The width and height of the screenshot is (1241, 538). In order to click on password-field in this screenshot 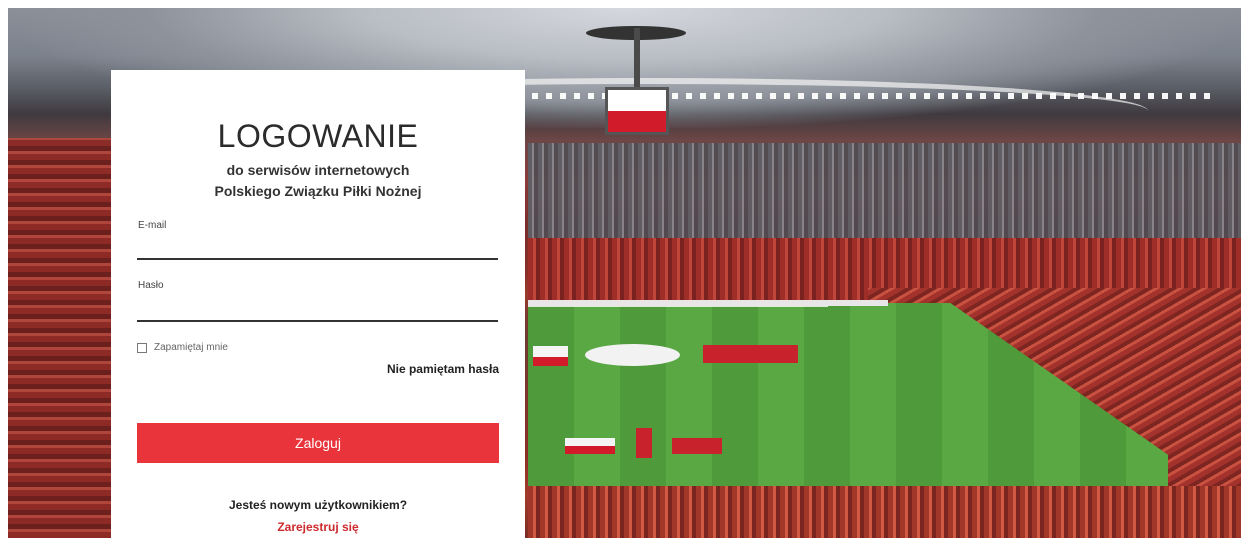, I will do `click(317, 310)`.